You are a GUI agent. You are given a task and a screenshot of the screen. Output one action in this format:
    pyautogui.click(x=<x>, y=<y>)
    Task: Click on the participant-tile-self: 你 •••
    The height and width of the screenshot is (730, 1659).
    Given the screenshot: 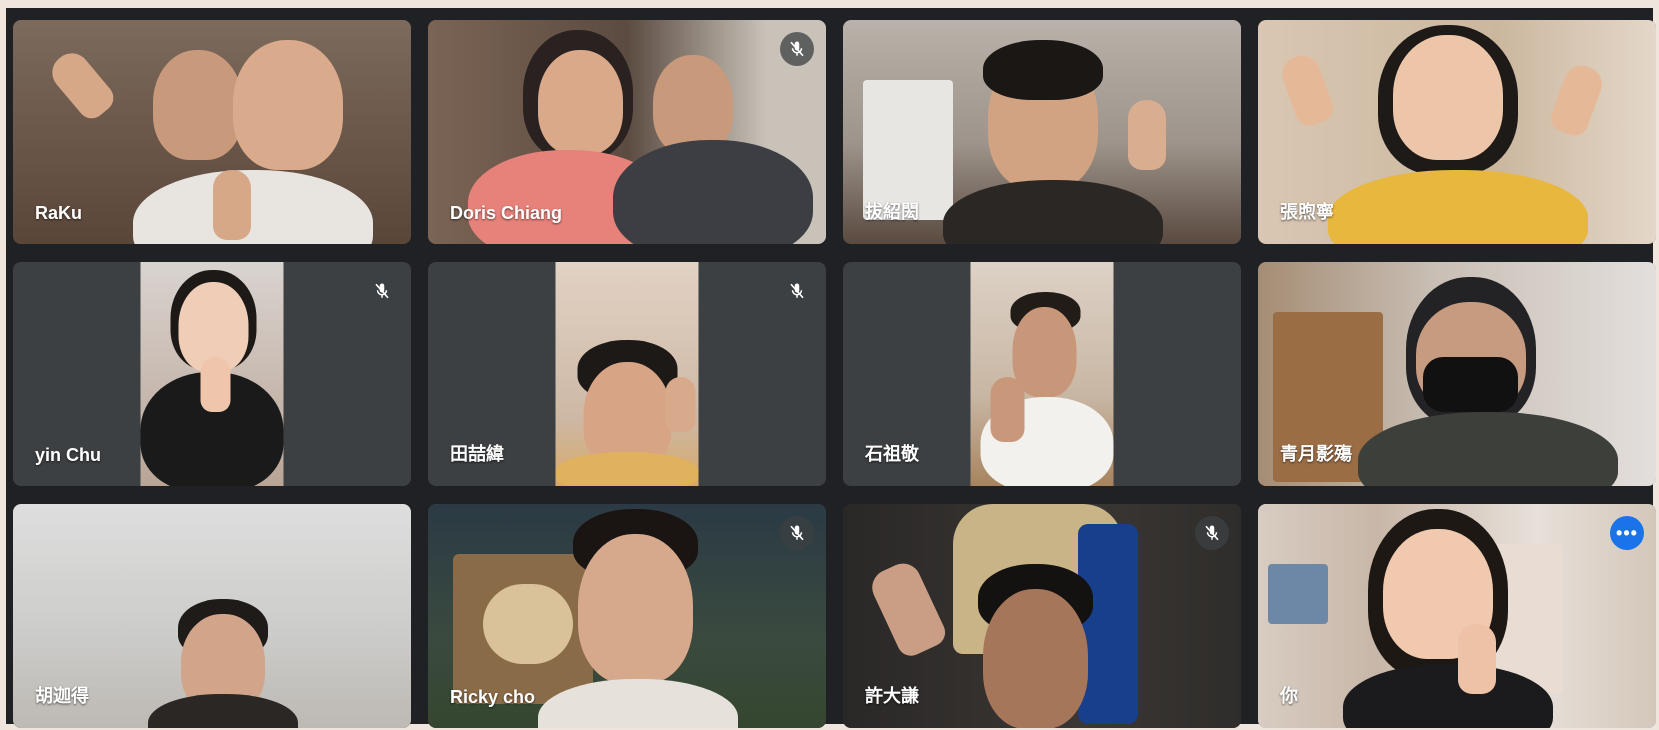 What is the action you would take?
    pyautogui.click(x=1457, y=616)
    